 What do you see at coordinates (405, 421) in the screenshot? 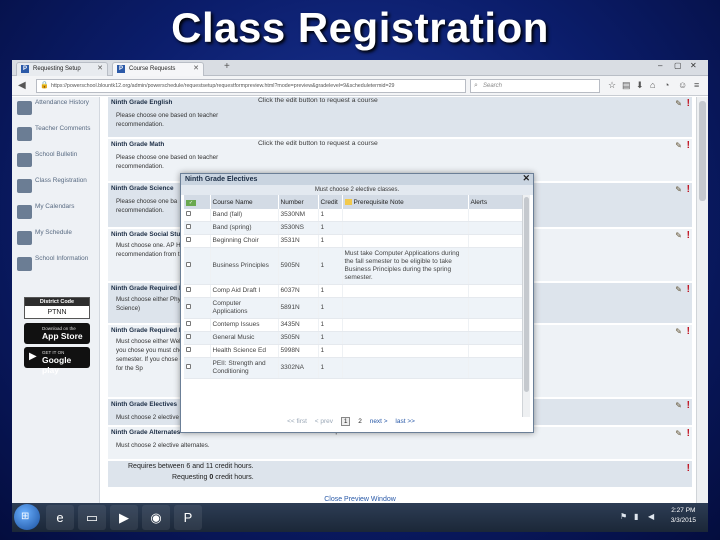
I see `last-page-link: last >>` at bounding box center [405, 421].